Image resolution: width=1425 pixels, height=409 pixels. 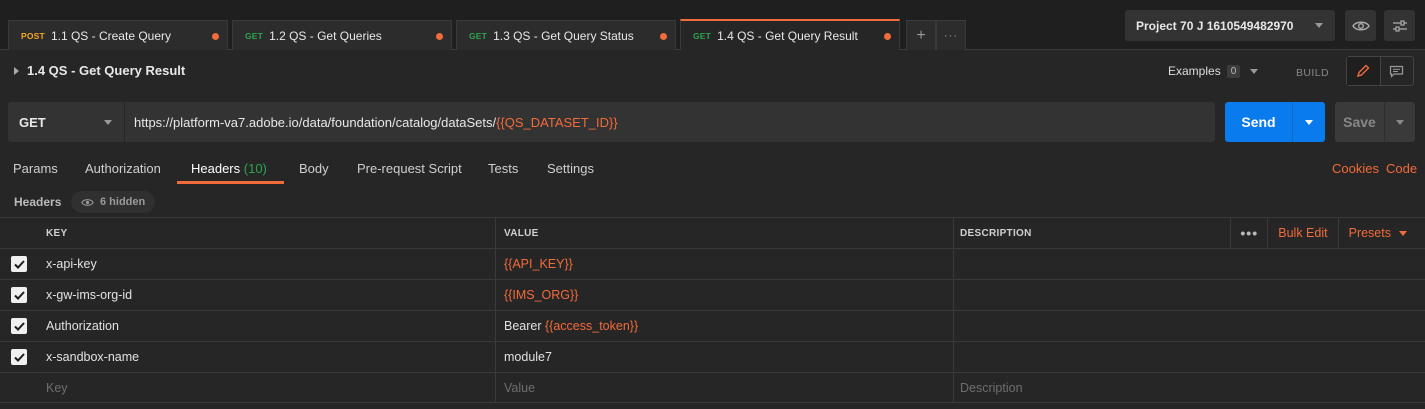 I want to click on column-header-description: DESCRIPTION ••• Bulk Edit Presets, so click(x=1189, y=233).